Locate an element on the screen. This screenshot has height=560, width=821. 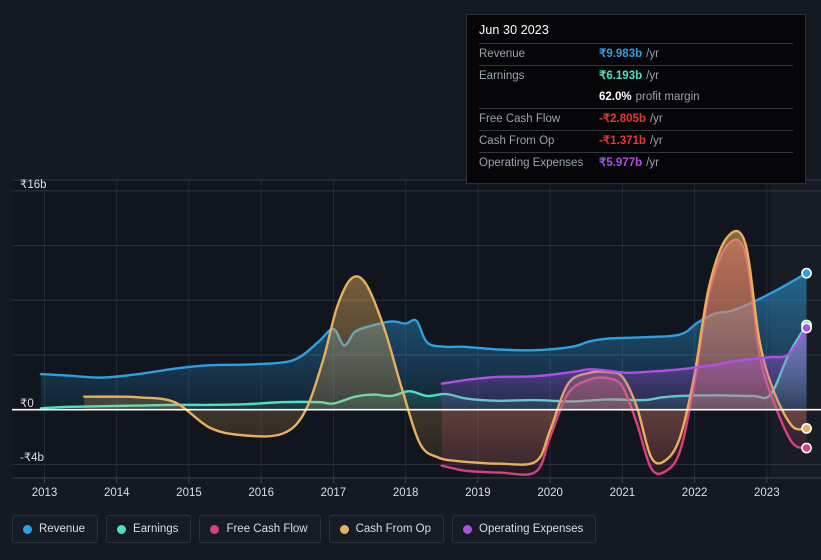
legend-item-operating-expenses: Operating Expenses is located at coordinates (524, 529).